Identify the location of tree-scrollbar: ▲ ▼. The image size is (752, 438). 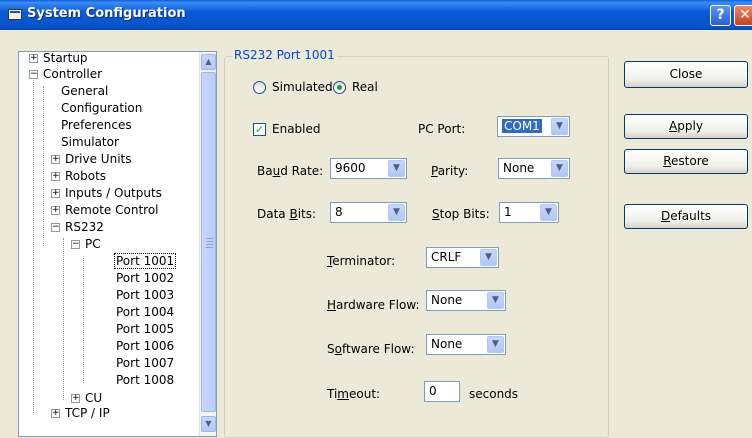
(207, 244).